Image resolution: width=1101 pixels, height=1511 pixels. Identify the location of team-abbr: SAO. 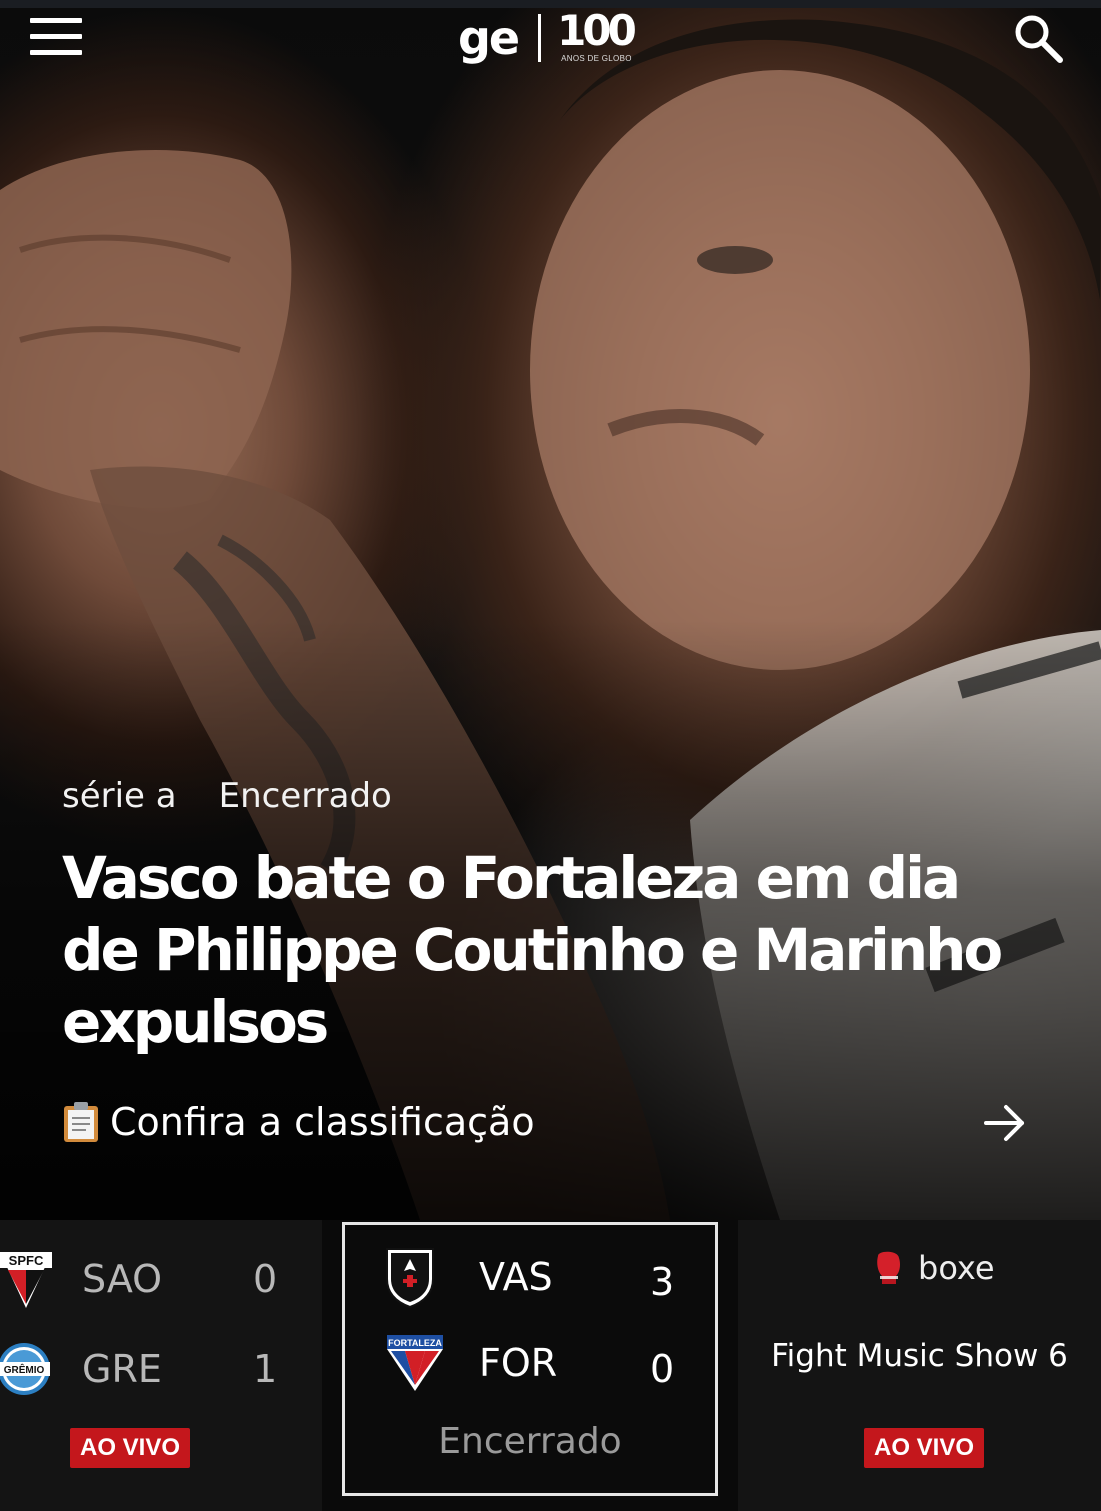
(122, 1279).